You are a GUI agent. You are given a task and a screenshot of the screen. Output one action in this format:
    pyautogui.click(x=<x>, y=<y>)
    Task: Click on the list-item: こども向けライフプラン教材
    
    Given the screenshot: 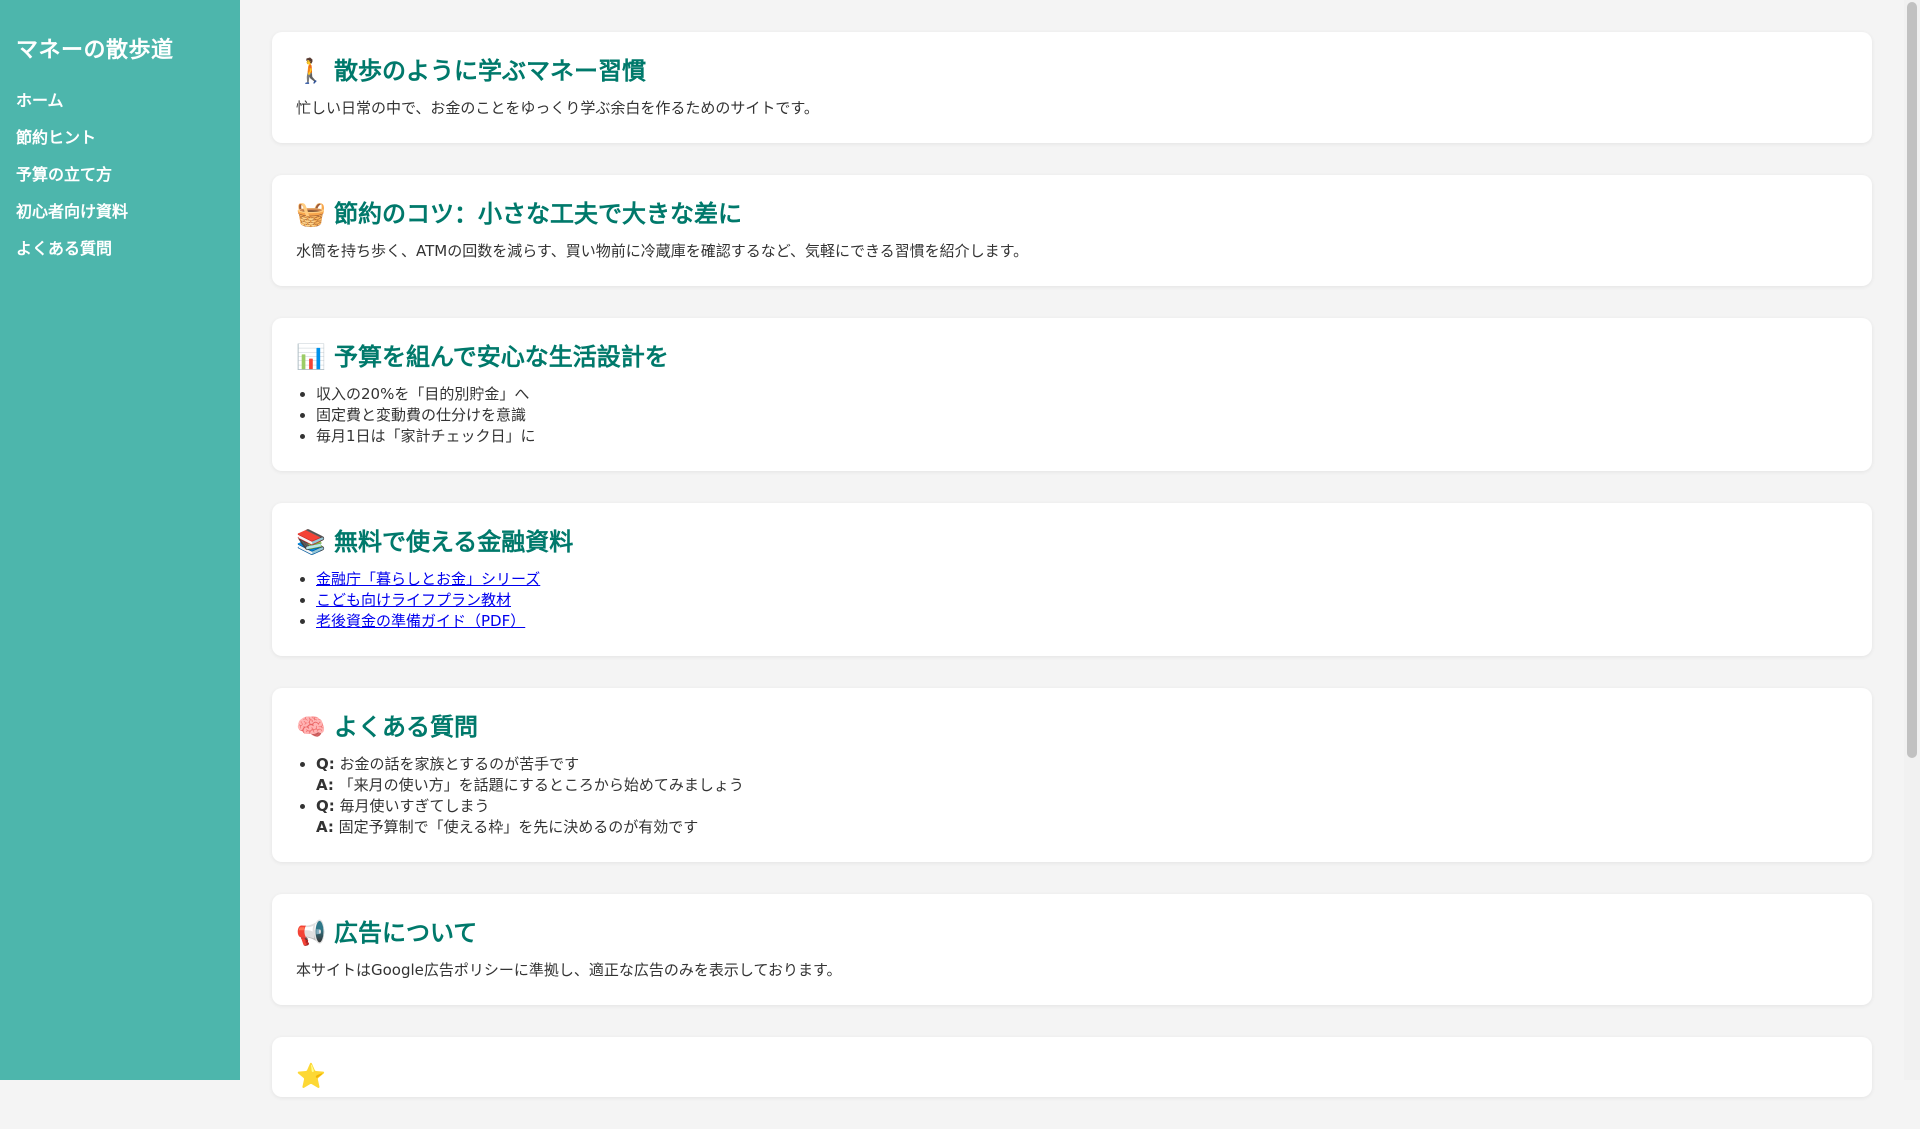 What is the action you would take?
    pyautogui.click(x=1082, y=600)
    